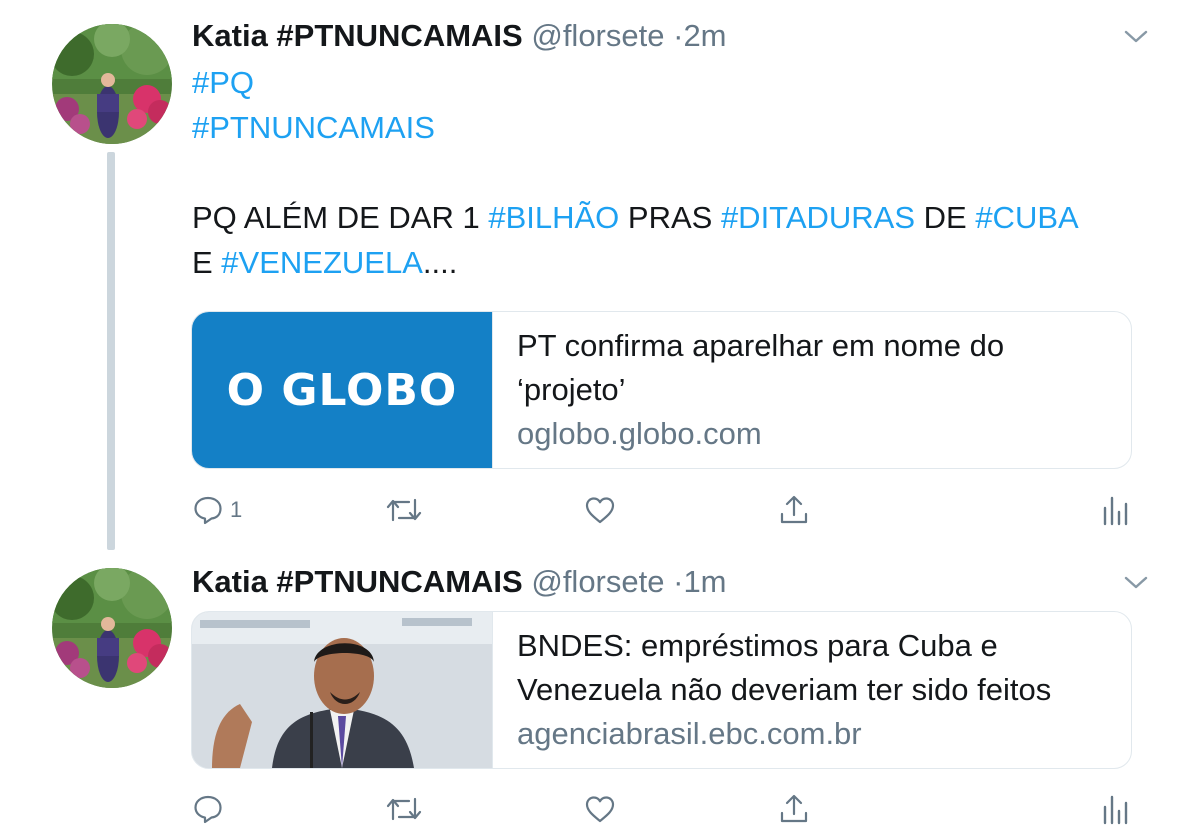 The image size is (1200, 835). What do you see at coordinates (571, 389) in the screenshot?
I see `card-title: ‘projeto’` at bounding box center [571, 389].